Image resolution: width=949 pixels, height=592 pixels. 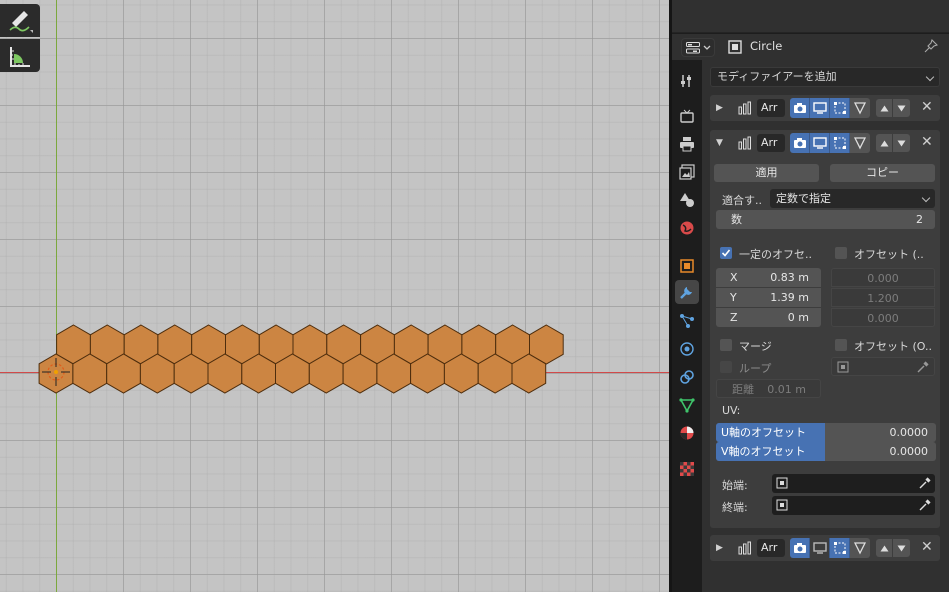 I want to click on add-modifier-label: モディファイアーを追加, so click(x=777, y=76).